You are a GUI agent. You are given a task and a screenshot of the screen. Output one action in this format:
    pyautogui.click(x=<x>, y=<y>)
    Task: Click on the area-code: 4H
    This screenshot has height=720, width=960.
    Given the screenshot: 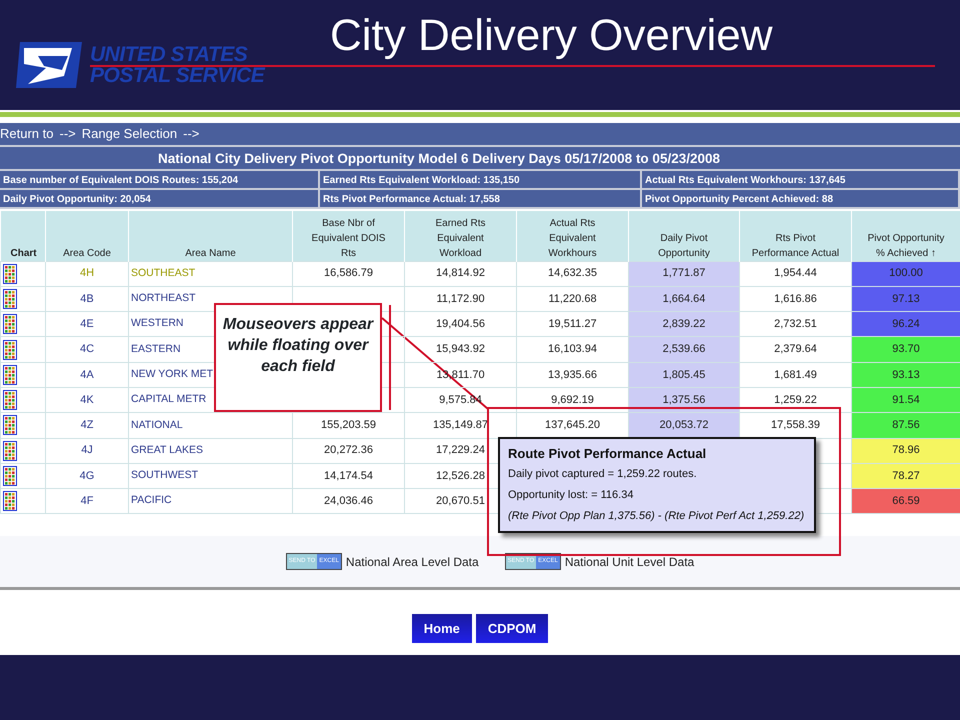 What is the action you would take?
    pyautogui.click(x=87, y=273)
    